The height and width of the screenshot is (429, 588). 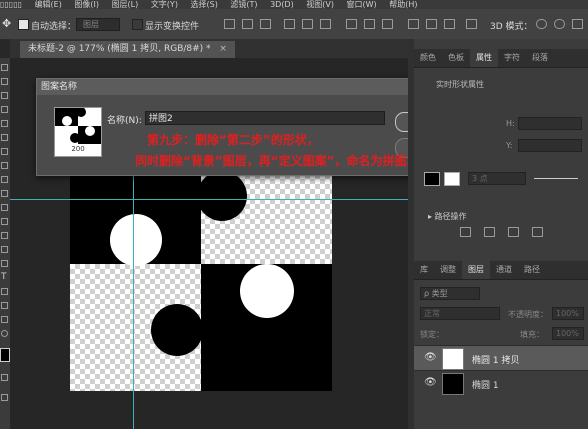 I want to click on align-right-icon, so click(x=325, y=24).